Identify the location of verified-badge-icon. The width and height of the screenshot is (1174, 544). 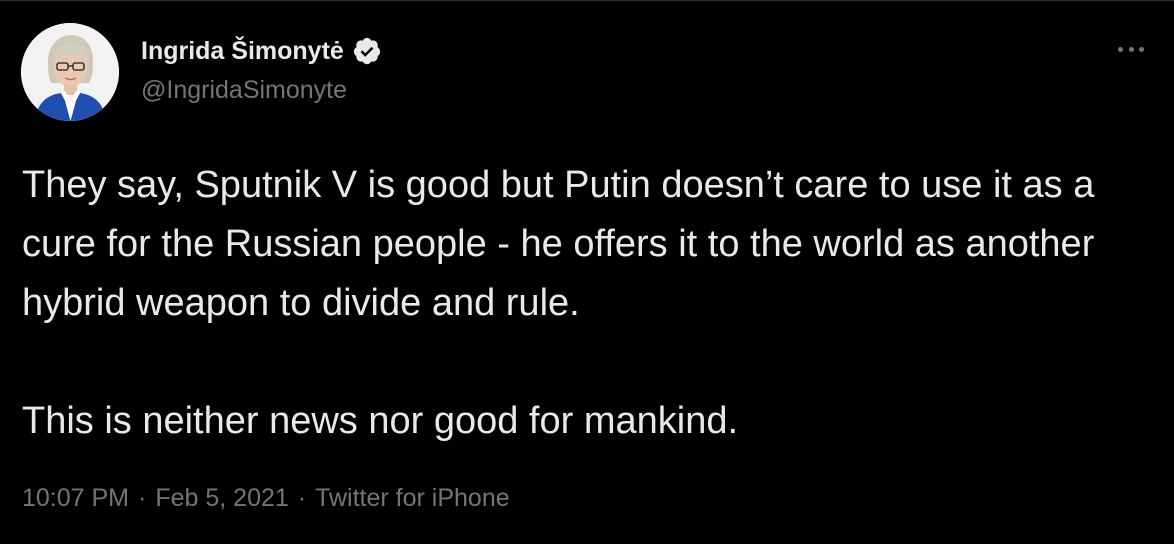
(367, 51).